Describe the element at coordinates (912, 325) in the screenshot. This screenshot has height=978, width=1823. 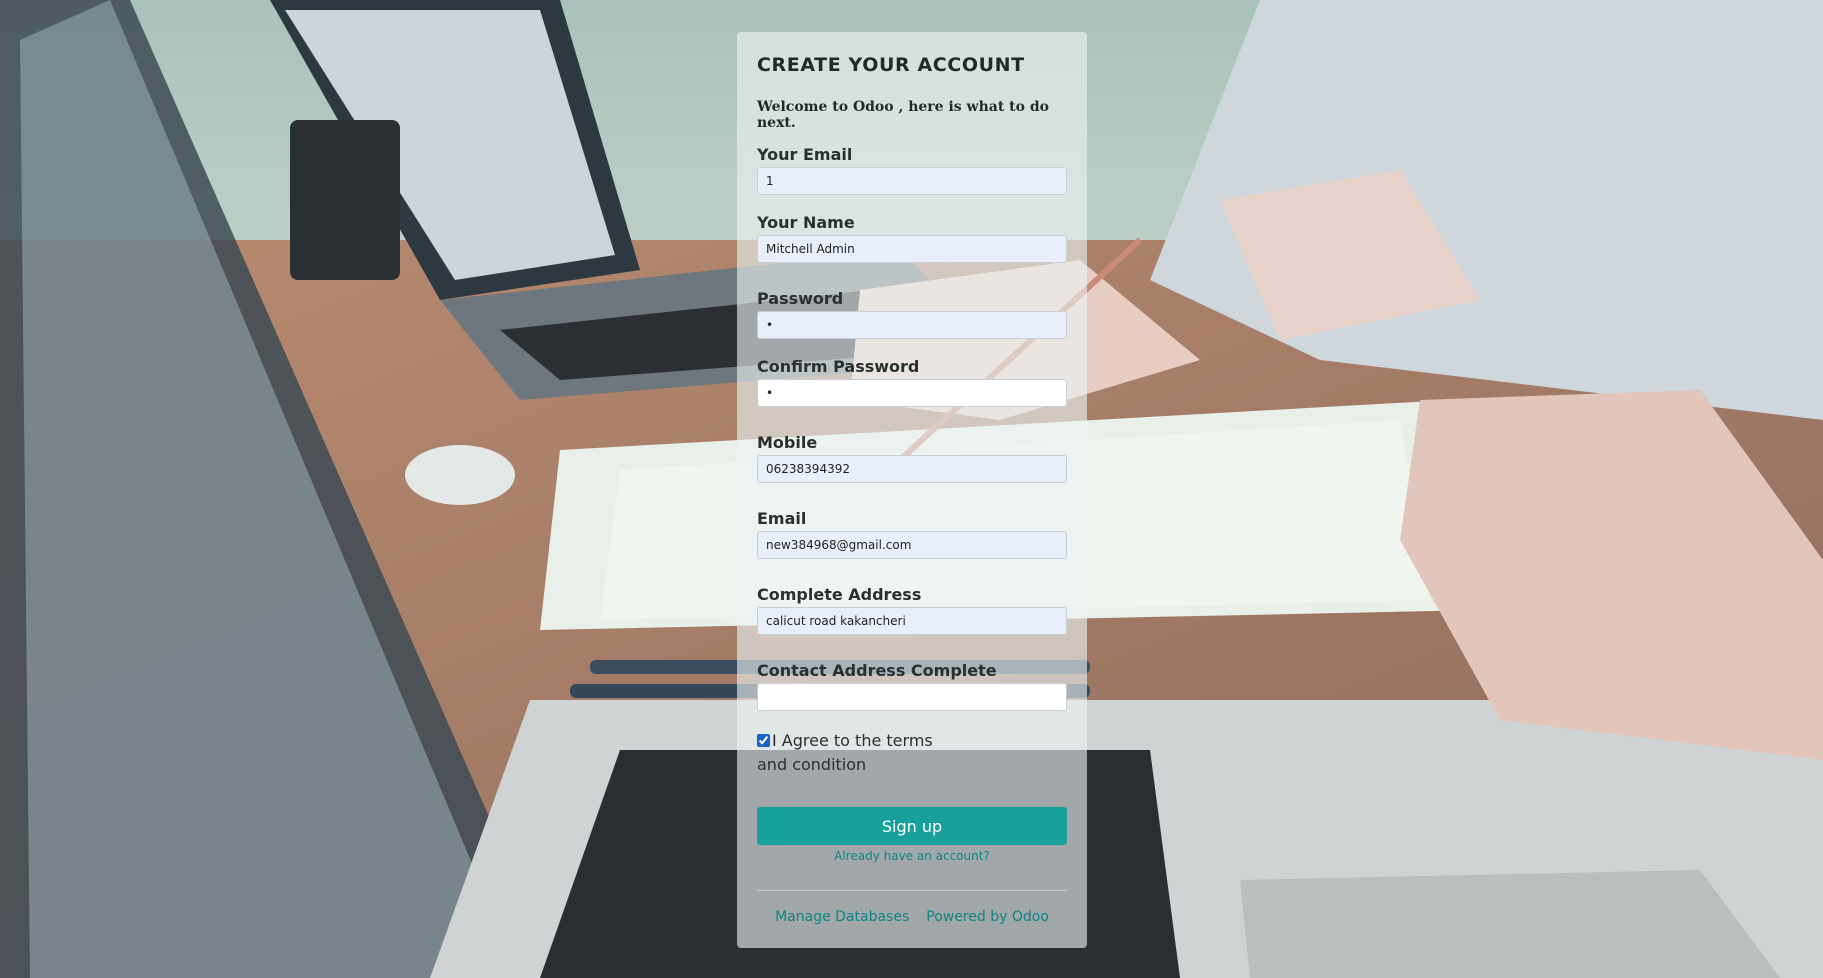
I see `password-input` at that location.